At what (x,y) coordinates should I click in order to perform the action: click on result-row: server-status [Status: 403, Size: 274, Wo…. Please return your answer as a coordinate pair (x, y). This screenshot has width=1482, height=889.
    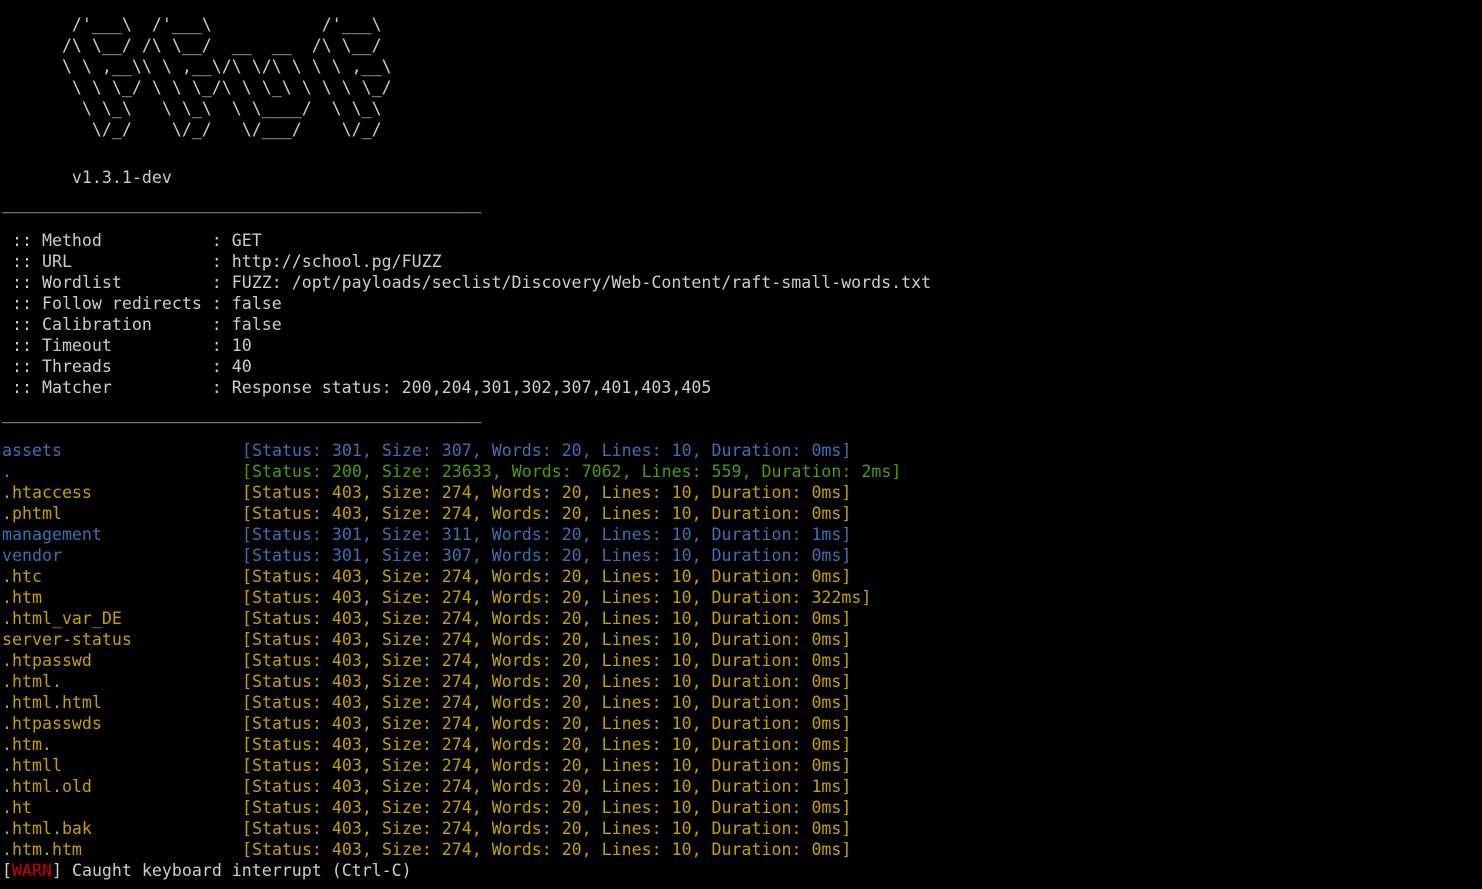
    Looking at the image, I should click on (451, 639).